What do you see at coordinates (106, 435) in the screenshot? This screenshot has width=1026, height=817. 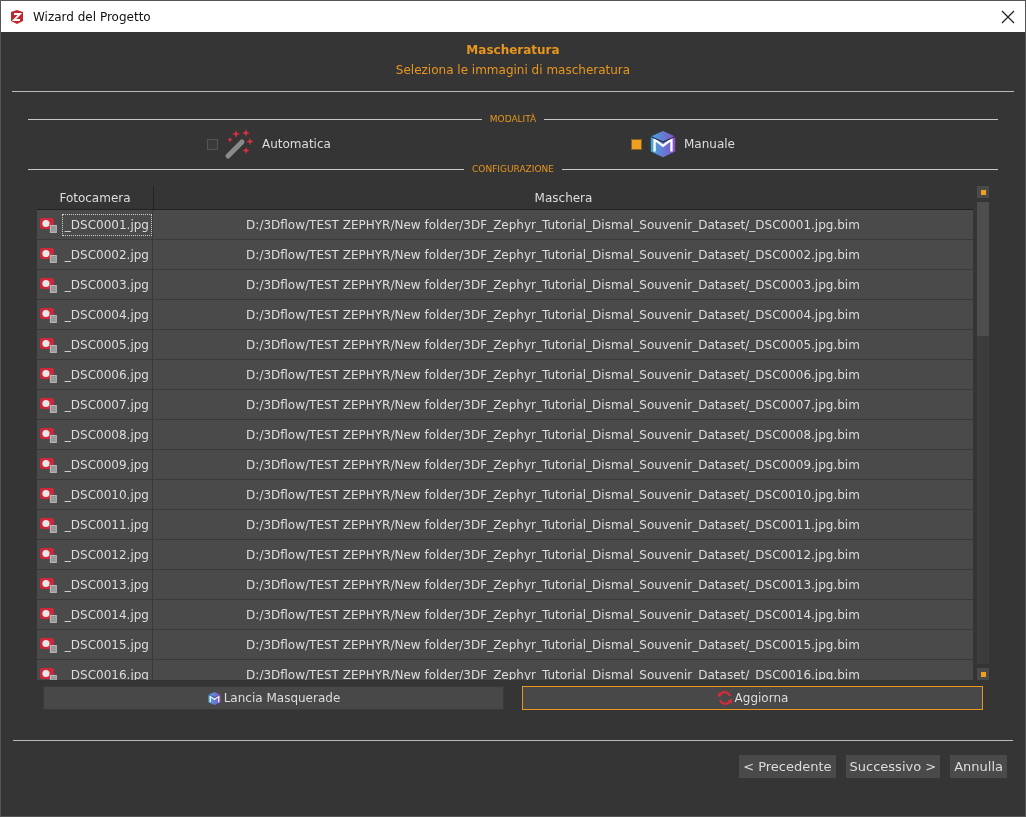 I see `camera-filename: _DSC0008.jpg` at bounding box center [106, 435].